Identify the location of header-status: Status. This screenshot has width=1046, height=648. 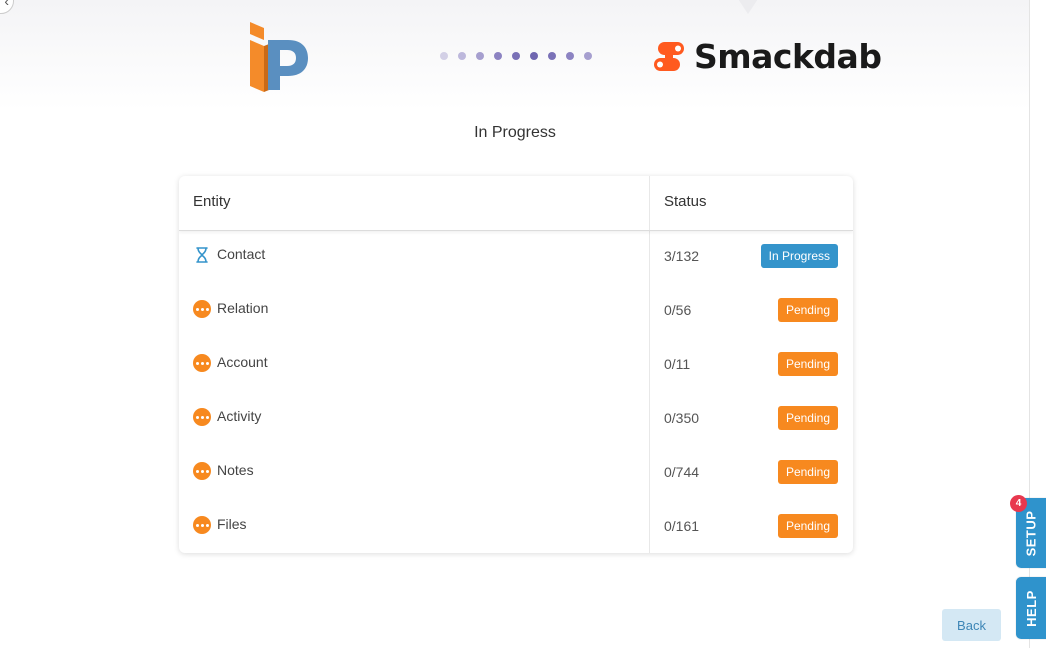
(685, 201).